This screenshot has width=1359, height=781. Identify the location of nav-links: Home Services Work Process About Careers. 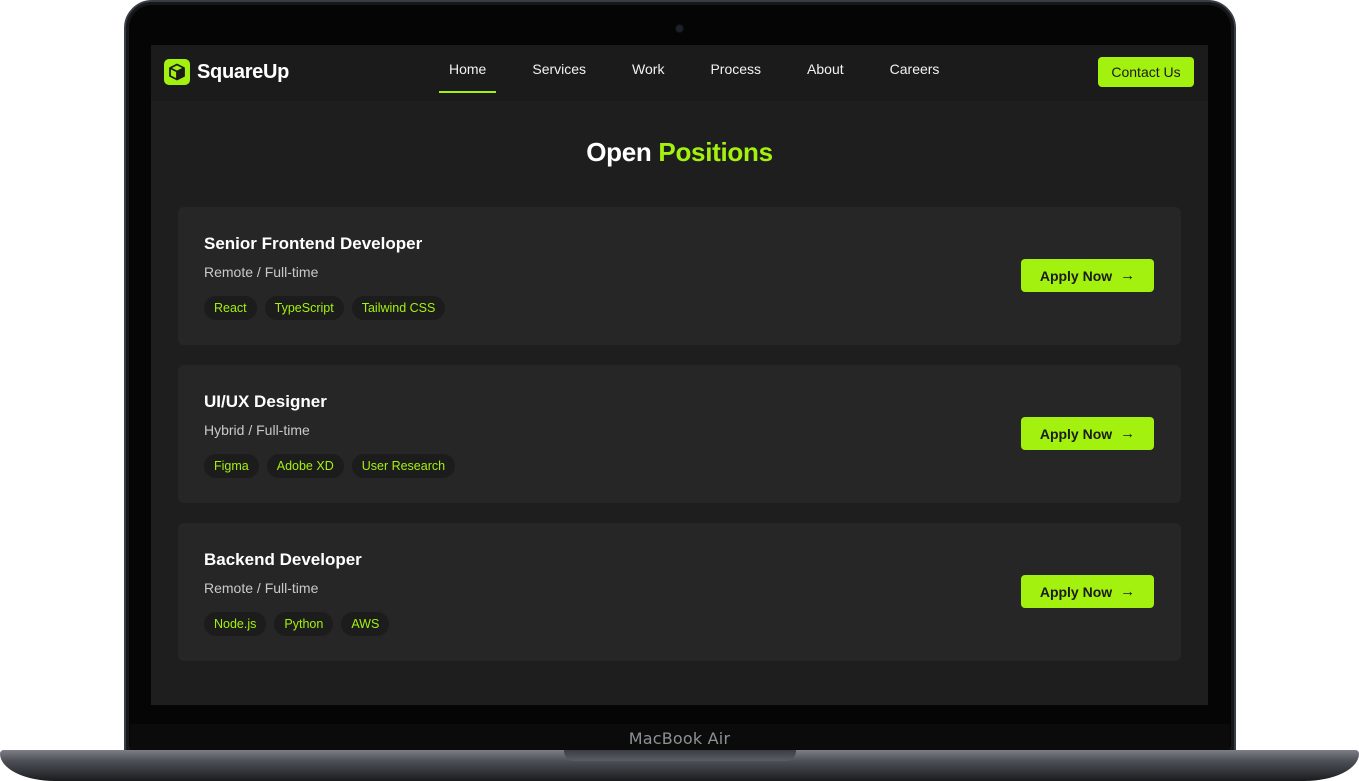
(707, 73).